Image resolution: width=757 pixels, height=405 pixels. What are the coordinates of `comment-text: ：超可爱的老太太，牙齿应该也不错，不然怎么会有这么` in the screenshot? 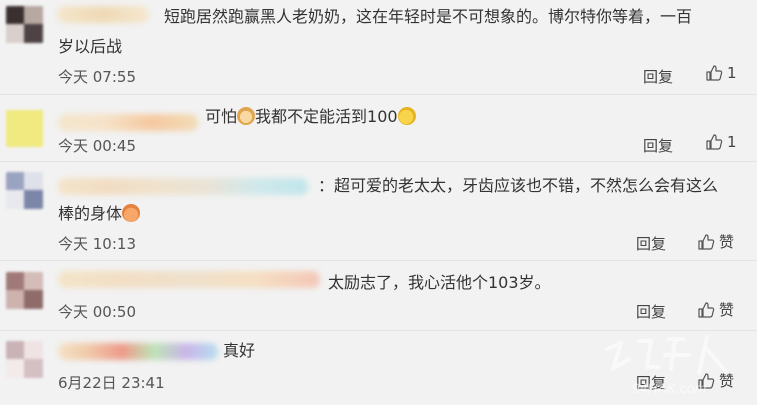 It's located at (518, 186).